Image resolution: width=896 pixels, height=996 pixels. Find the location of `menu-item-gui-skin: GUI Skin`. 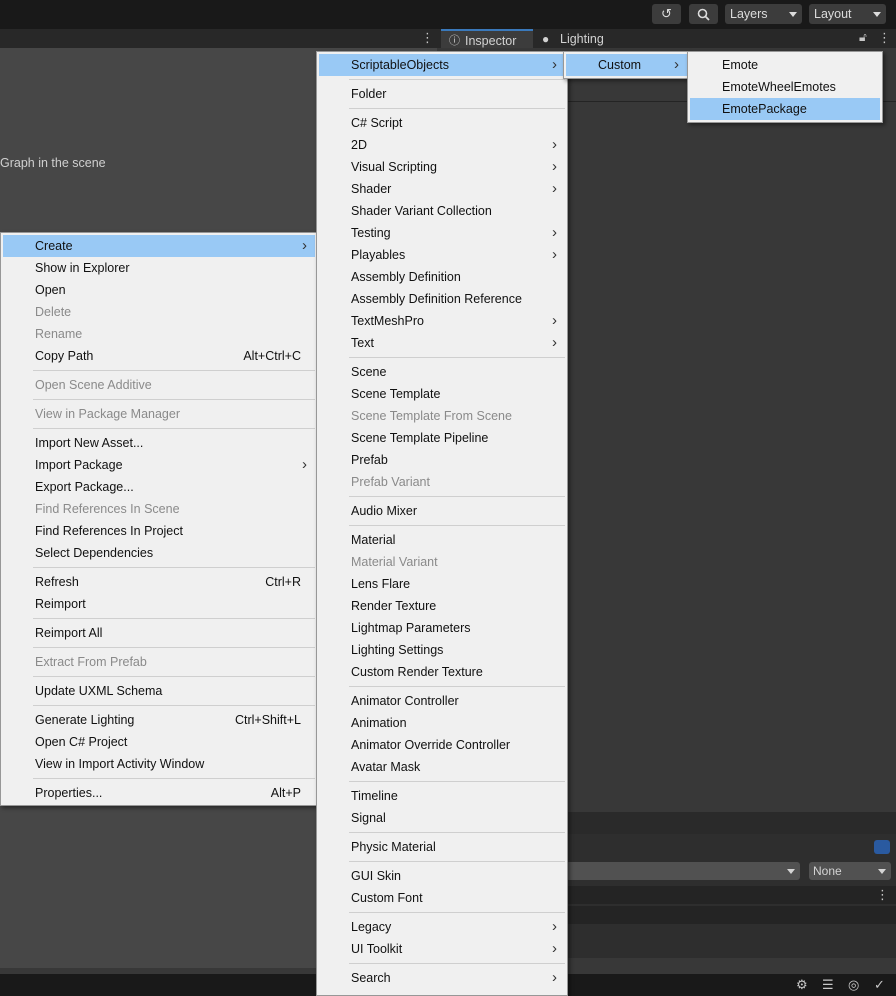

menu-item-gui-skin: GUI Skin is located at coordinates (442, 876).